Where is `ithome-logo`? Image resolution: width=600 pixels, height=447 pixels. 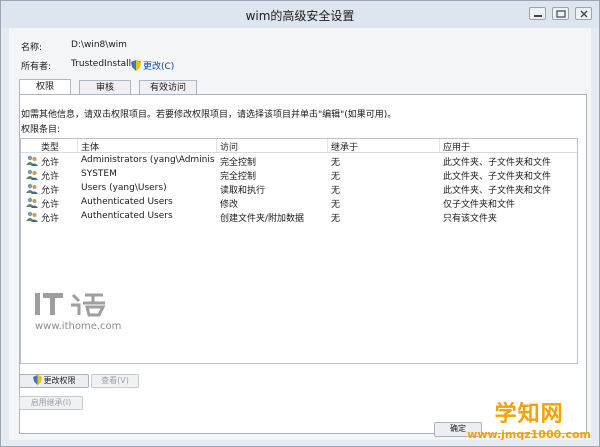
ithome-logo is located at coordinates (70, 305).